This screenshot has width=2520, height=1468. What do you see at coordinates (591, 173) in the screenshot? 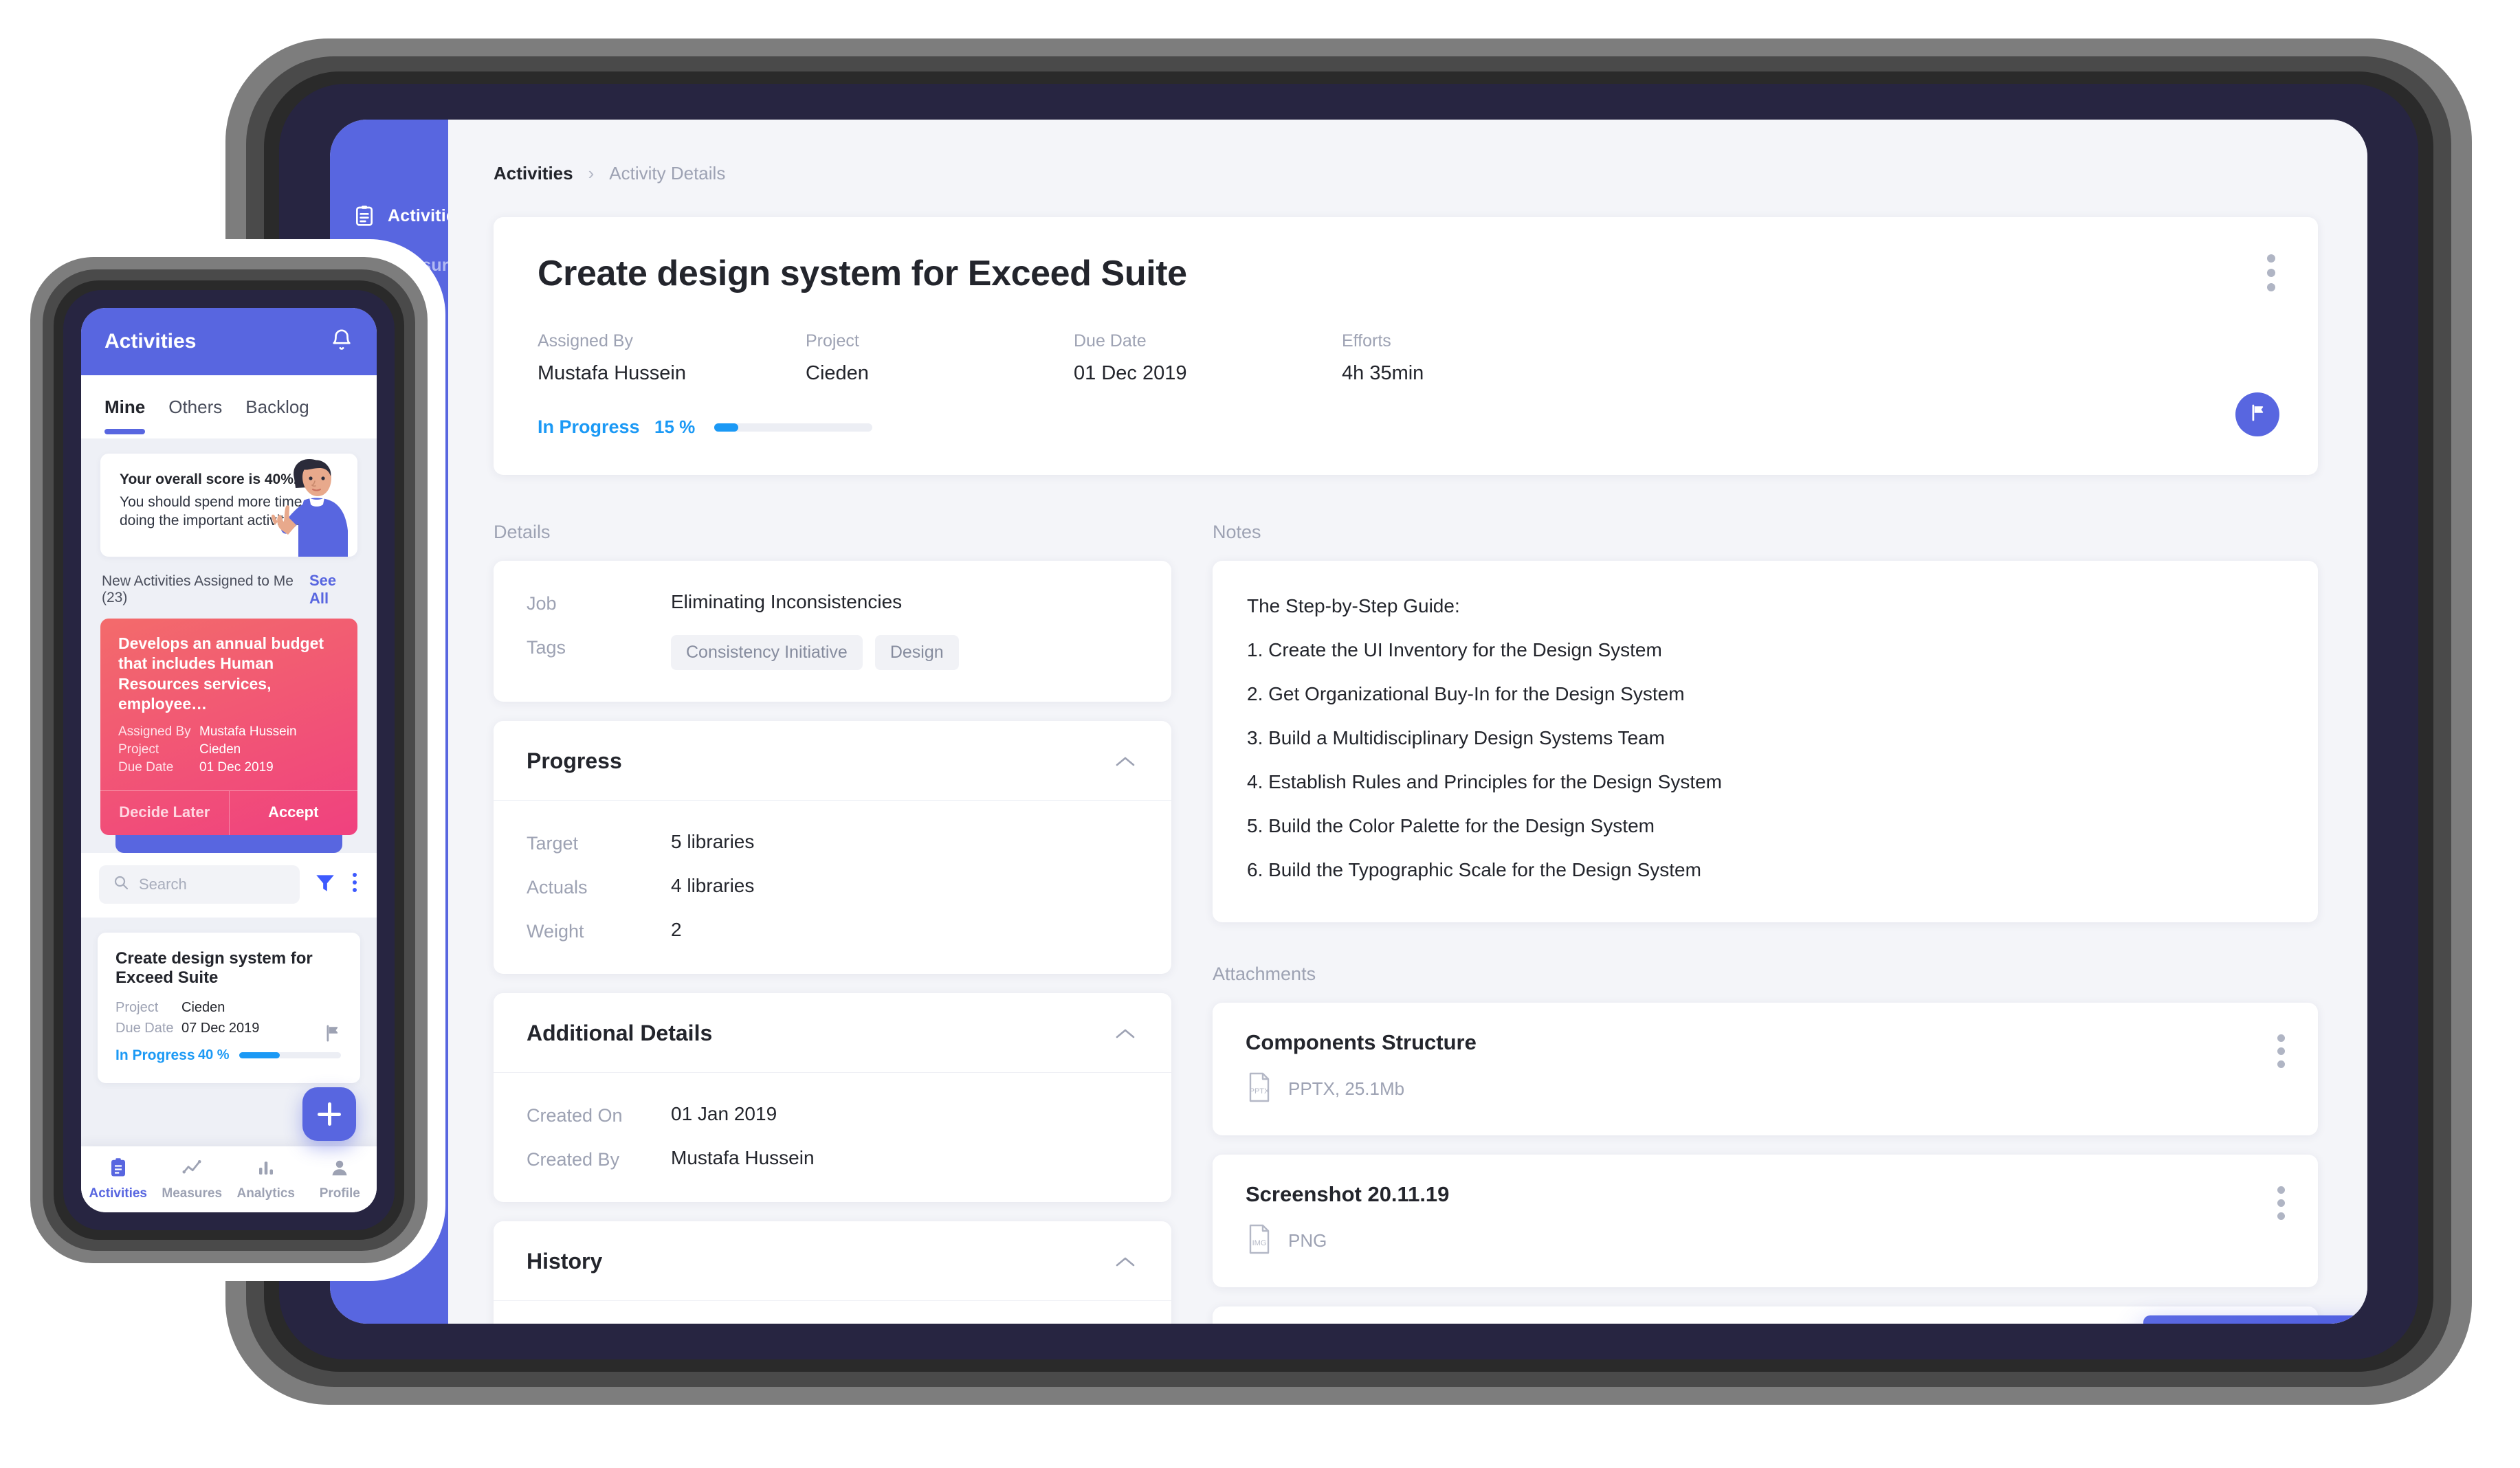
I see `chevron-right-icon: ›` at bounding box center [591, 173].